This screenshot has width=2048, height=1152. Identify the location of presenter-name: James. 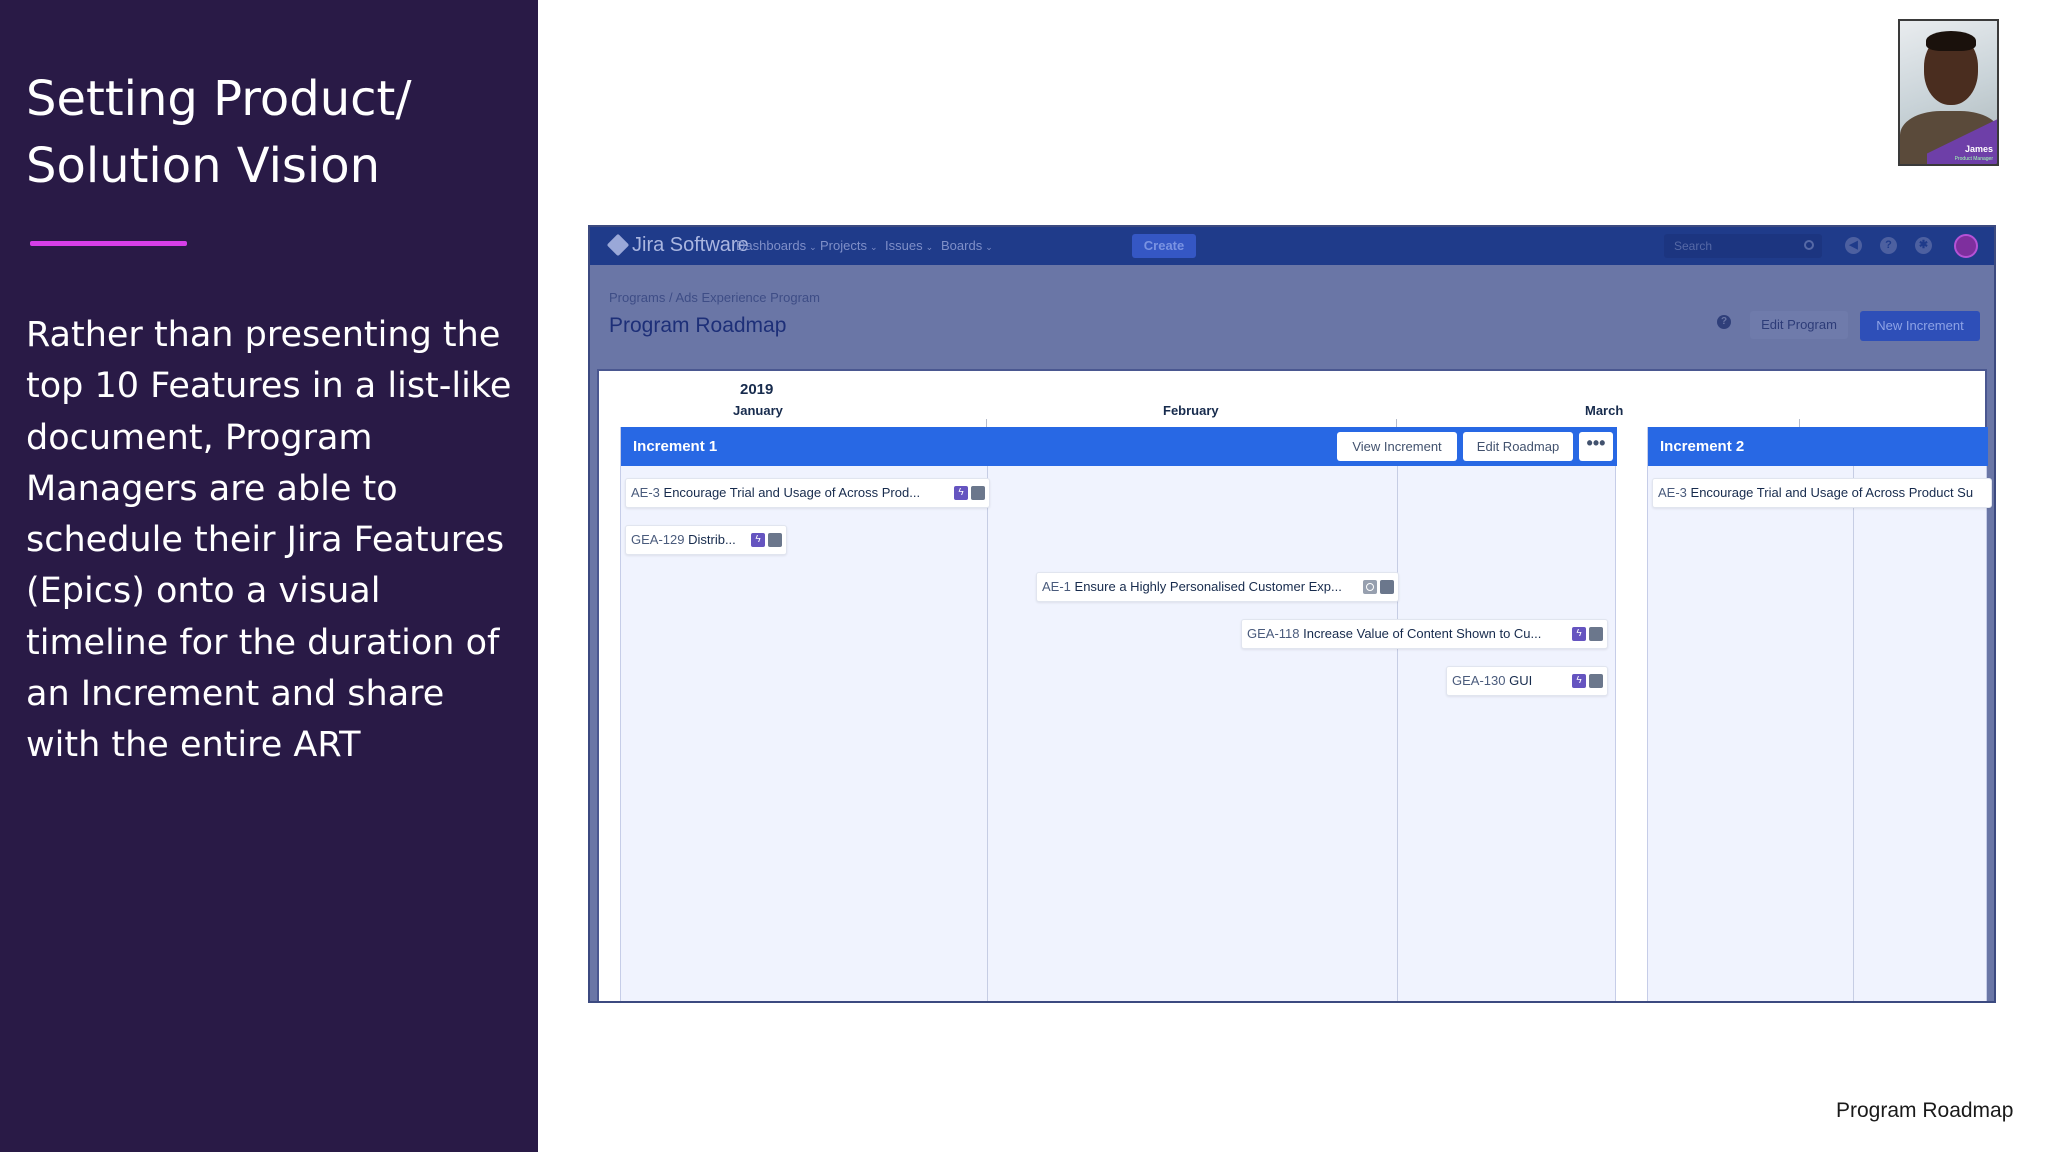
(1978, 149).